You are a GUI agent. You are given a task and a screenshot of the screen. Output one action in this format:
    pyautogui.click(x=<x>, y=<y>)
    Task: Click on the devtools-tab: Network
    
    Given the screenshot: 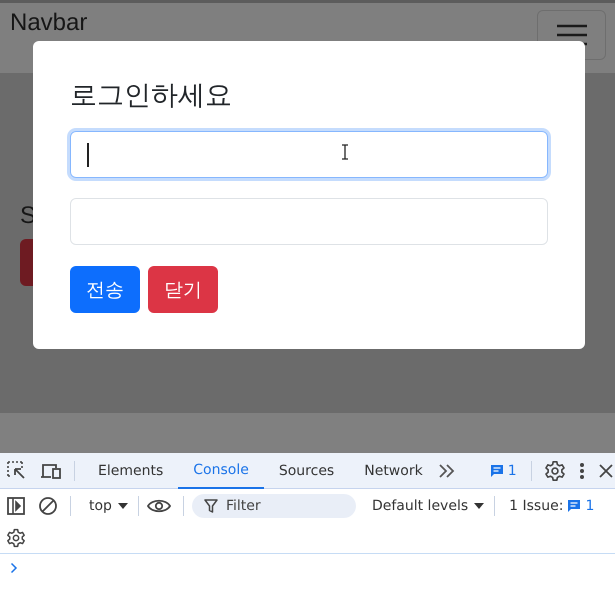 What is the action you would take?
    pyautogui.click(x=393, y=470)
    